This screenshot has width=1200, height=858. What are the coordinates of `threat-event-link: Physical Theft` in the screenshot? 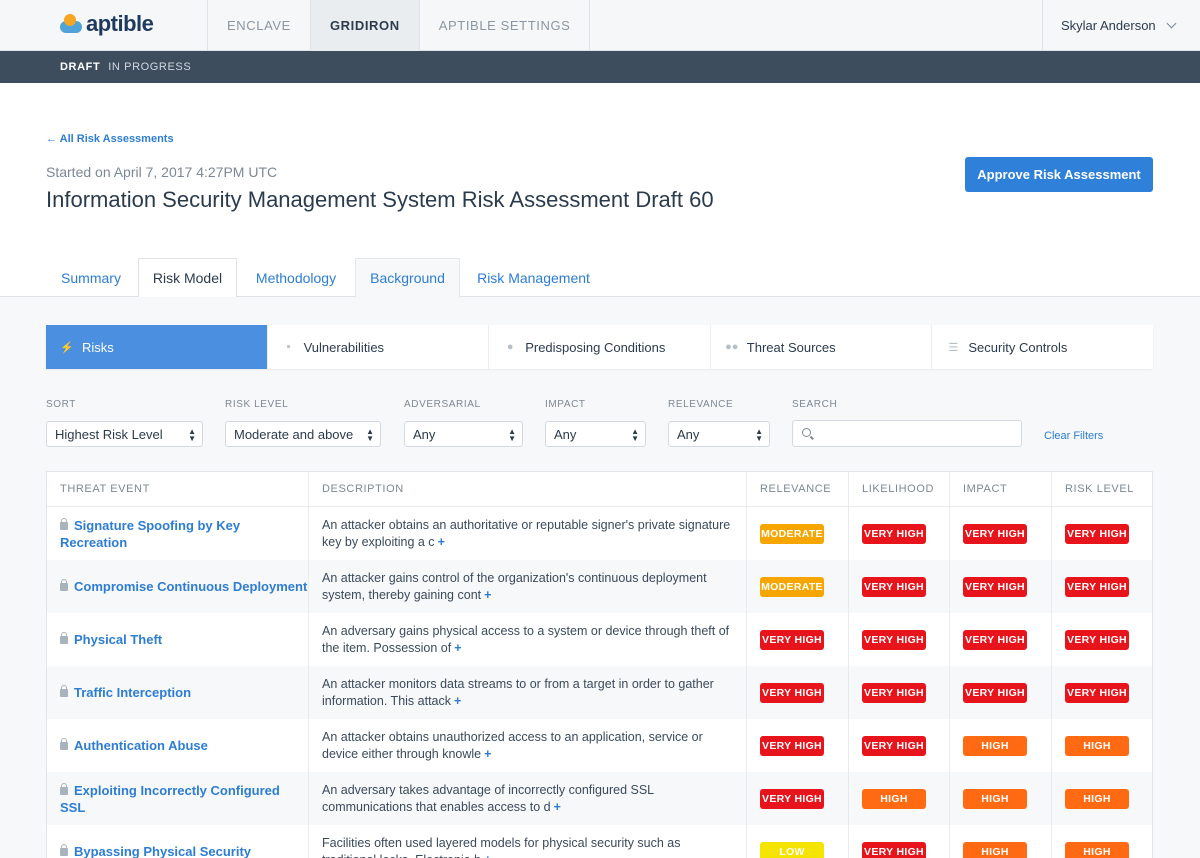 It's located at (111, 639).